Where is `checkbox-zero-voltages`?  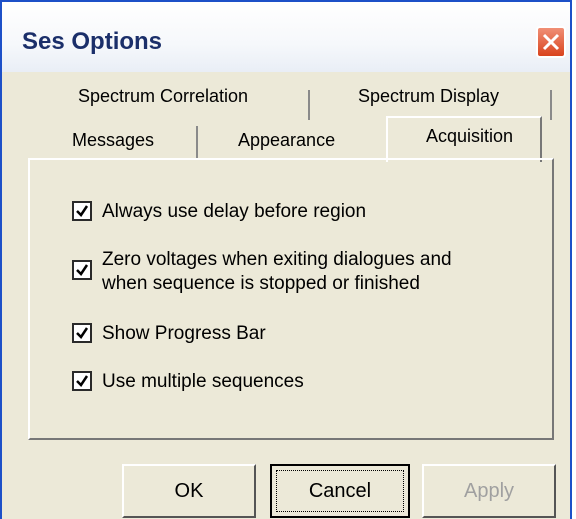
checkbox-zero-voltages is located at coordinates (82, 270).